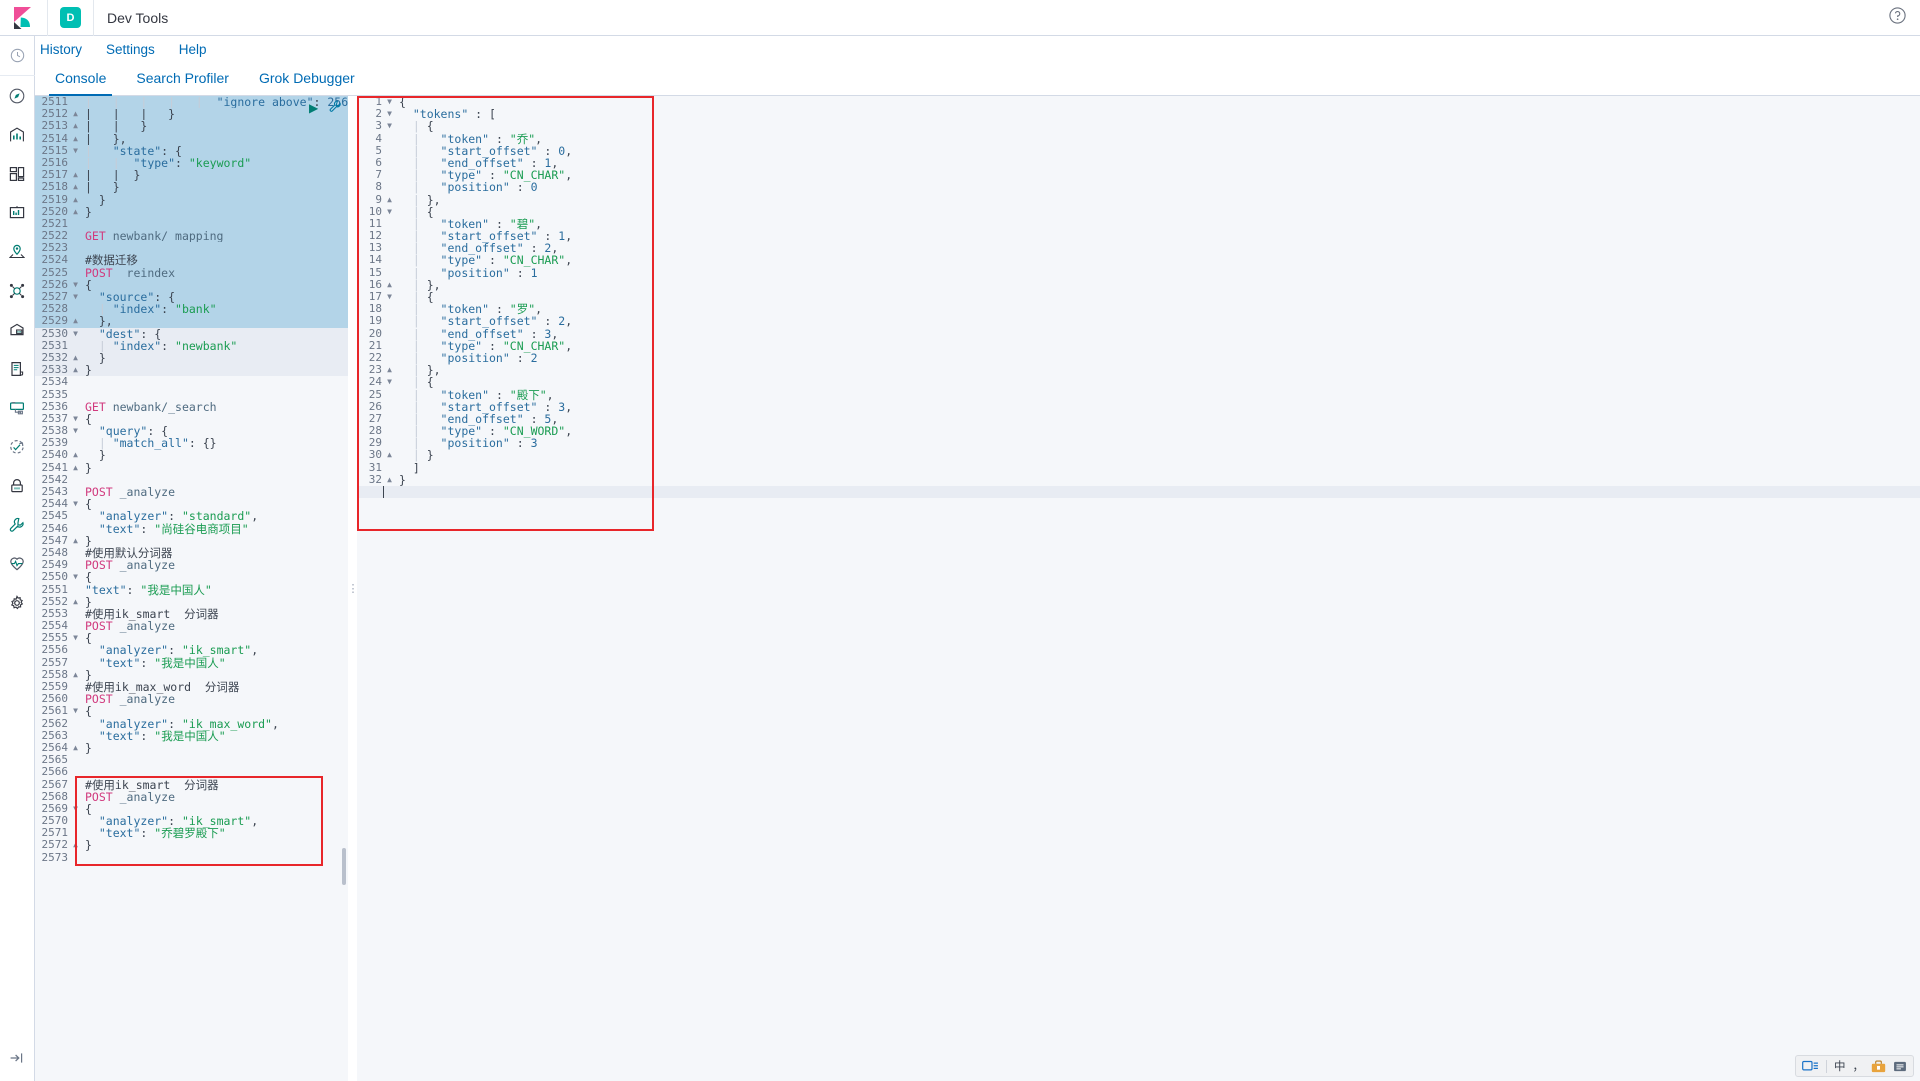 Image resolution: width=1920 pixels, height=1081 pixels. Describe the element at coordinates (182, 82) in the screenshot. I see `tab-search-profiler: Search Profiler` at that location.